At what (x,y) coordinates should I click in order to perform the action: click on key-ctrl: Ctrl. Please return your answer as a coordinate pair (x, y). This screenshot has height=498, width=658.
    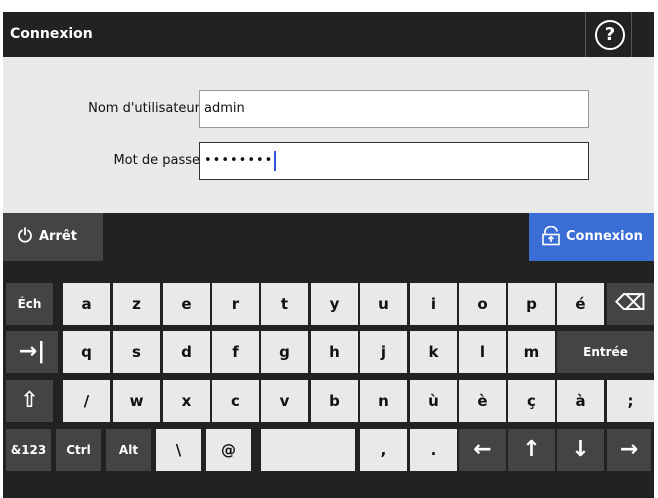
    Looking at the image, I should click on (78, 450).